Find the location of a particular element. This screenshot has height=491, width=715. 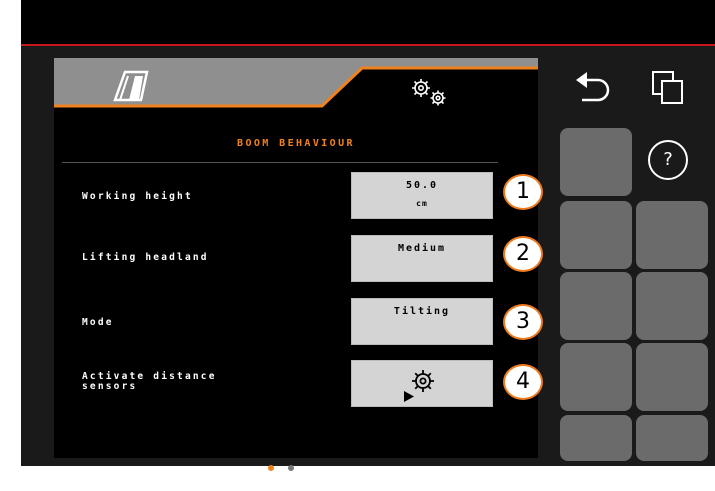

callout-1: 1 is located at coordinates (523, 192).